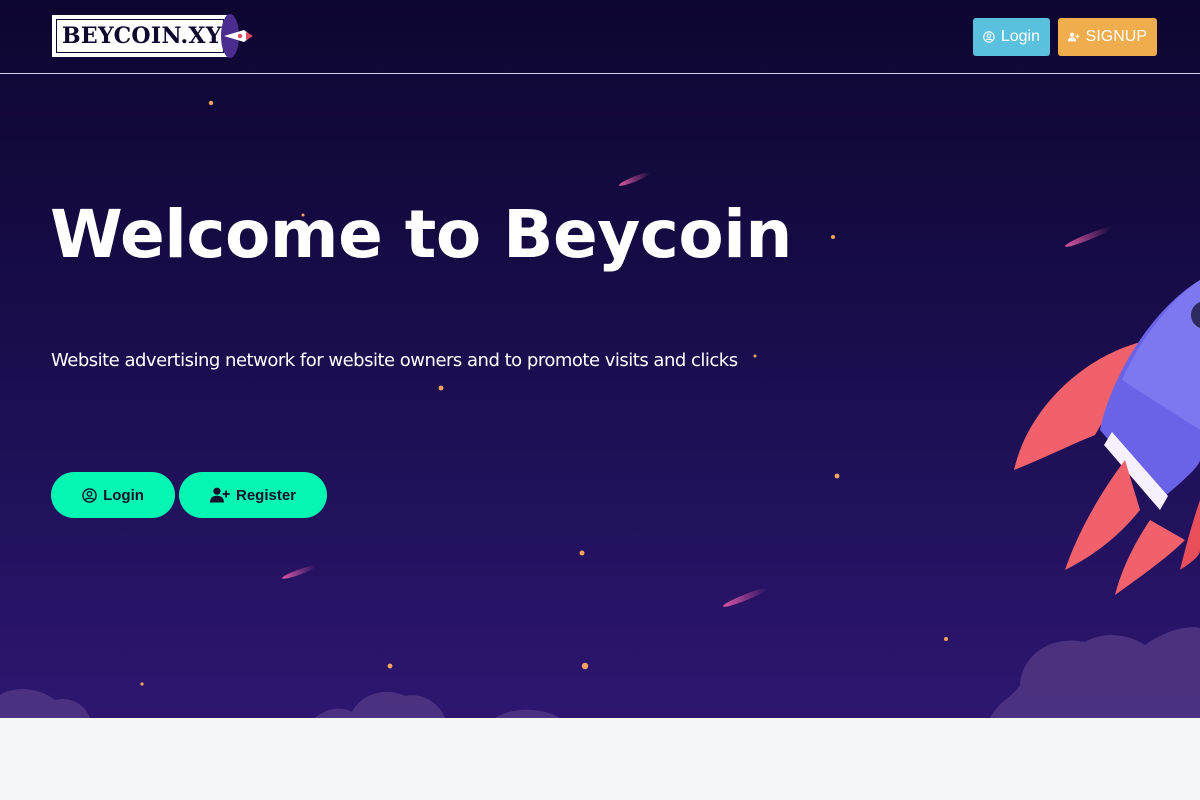 The image size is (1200, 800). Describe the element at coordinates (600, 759) in the screenshot. I see `content-area` at that location.